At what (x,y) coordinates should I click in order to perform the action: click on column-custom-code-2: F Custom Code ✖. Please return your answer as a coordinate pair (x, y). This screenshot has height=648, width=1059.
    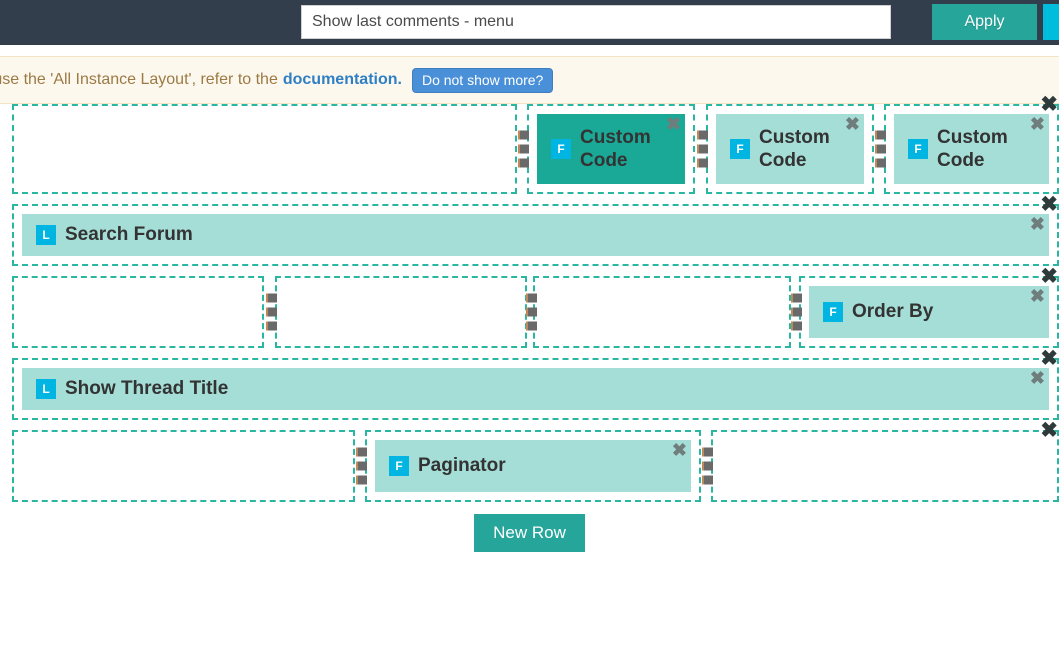
    Looking at the image, I should click on (790, 149).